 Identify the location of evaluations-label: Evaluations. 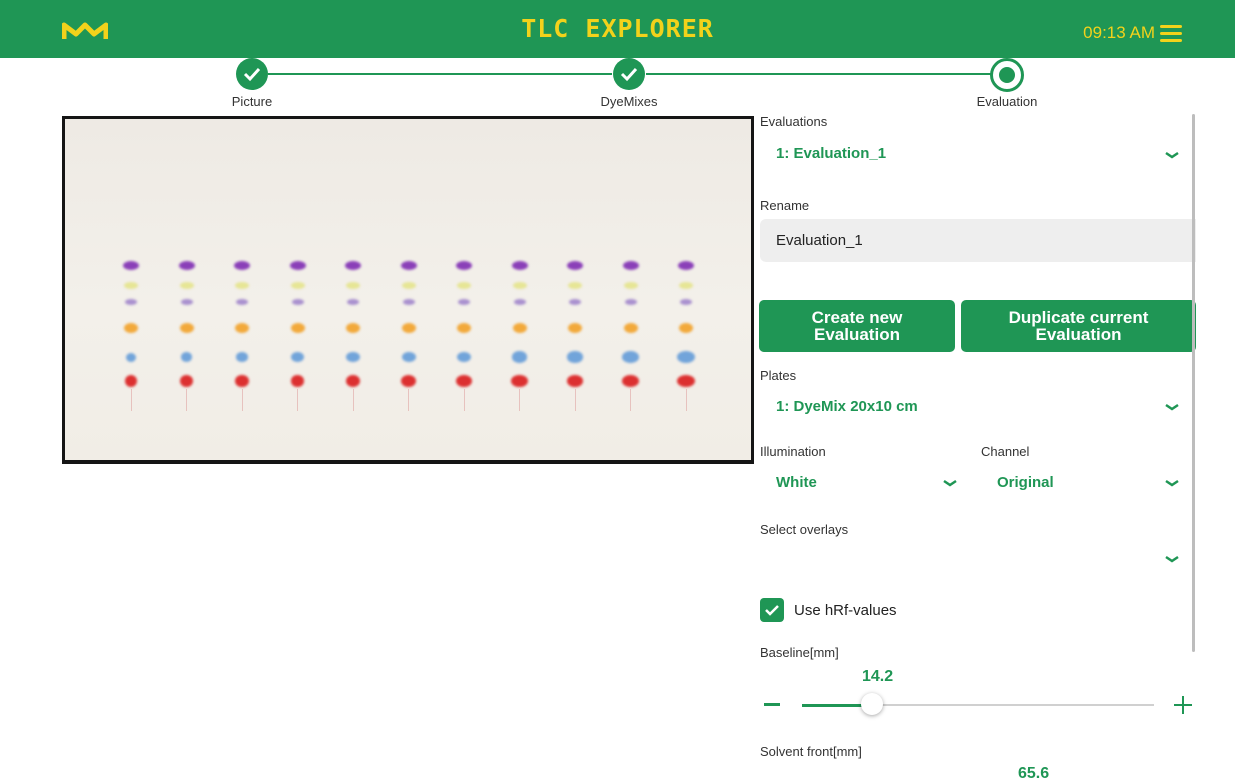
(794, 121).